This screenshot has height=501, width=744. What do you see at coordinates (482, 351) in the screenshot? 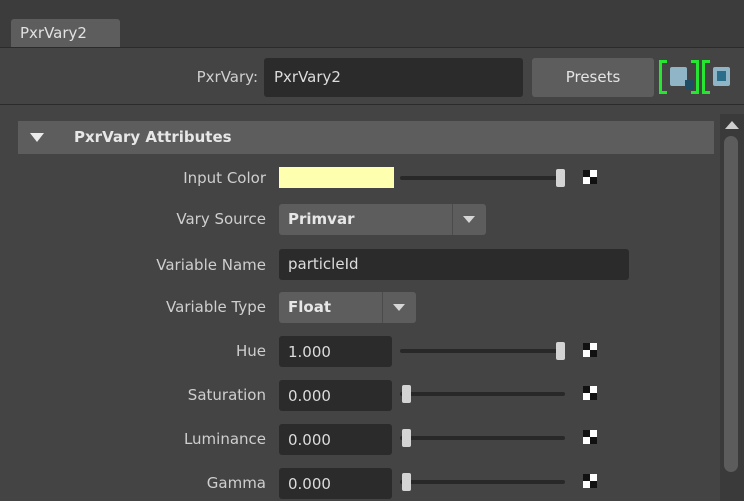
I see `hue-slider-track` at bounding box center [482, 351].